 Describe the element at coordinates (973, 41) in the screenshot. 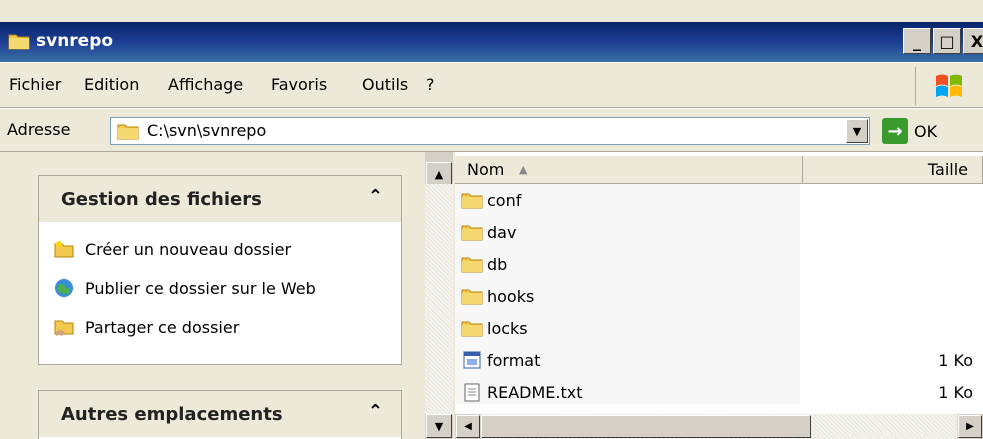

I see `close-button: X` at that location.